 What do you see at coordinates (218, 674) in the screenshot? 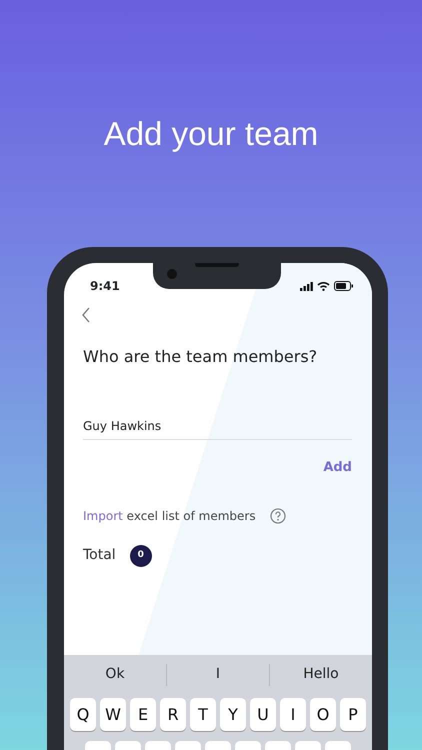
I see `suggestion-item: I` at bounding box center [218, 674].